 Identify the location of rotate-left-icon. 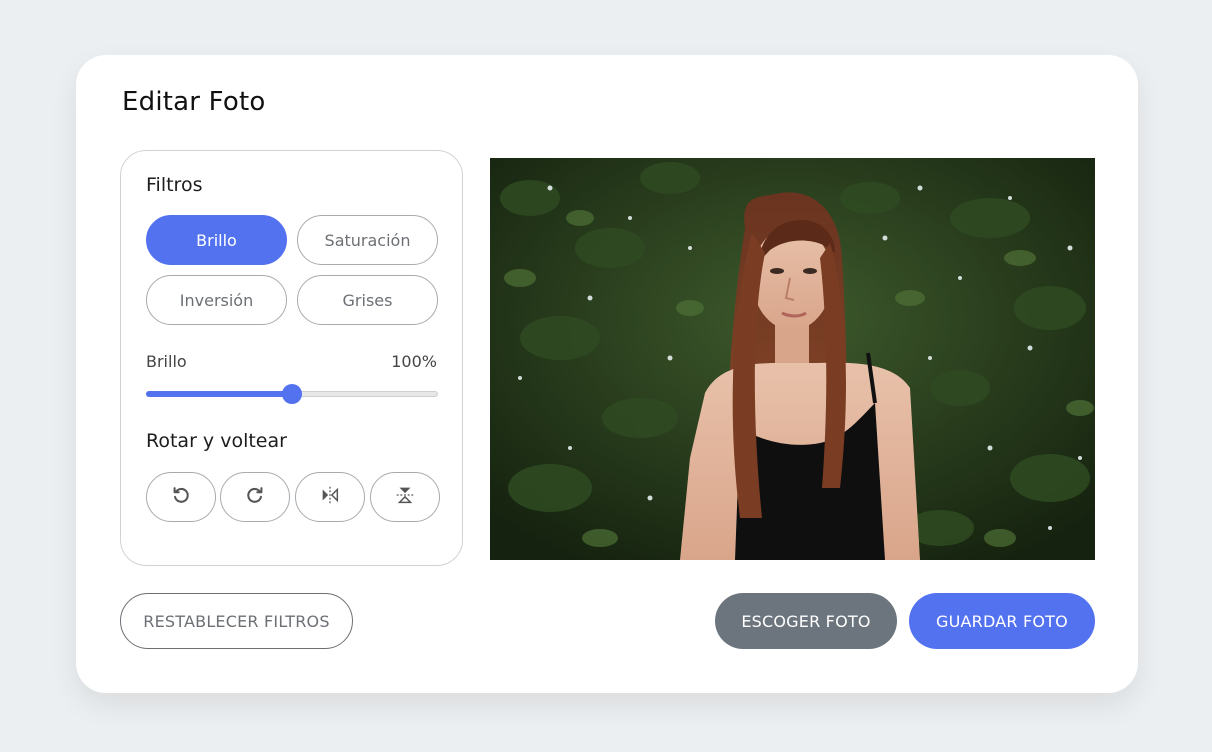
(181, 497).